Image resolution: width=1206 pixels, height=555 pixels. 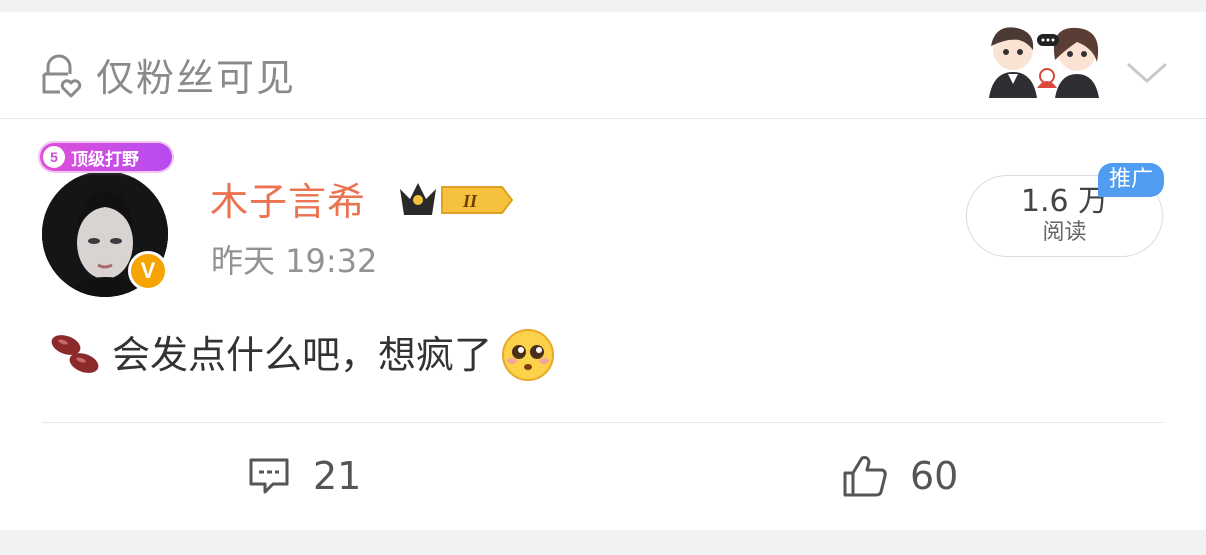 I want to click on comment-icon, so click(x=269, y=476).